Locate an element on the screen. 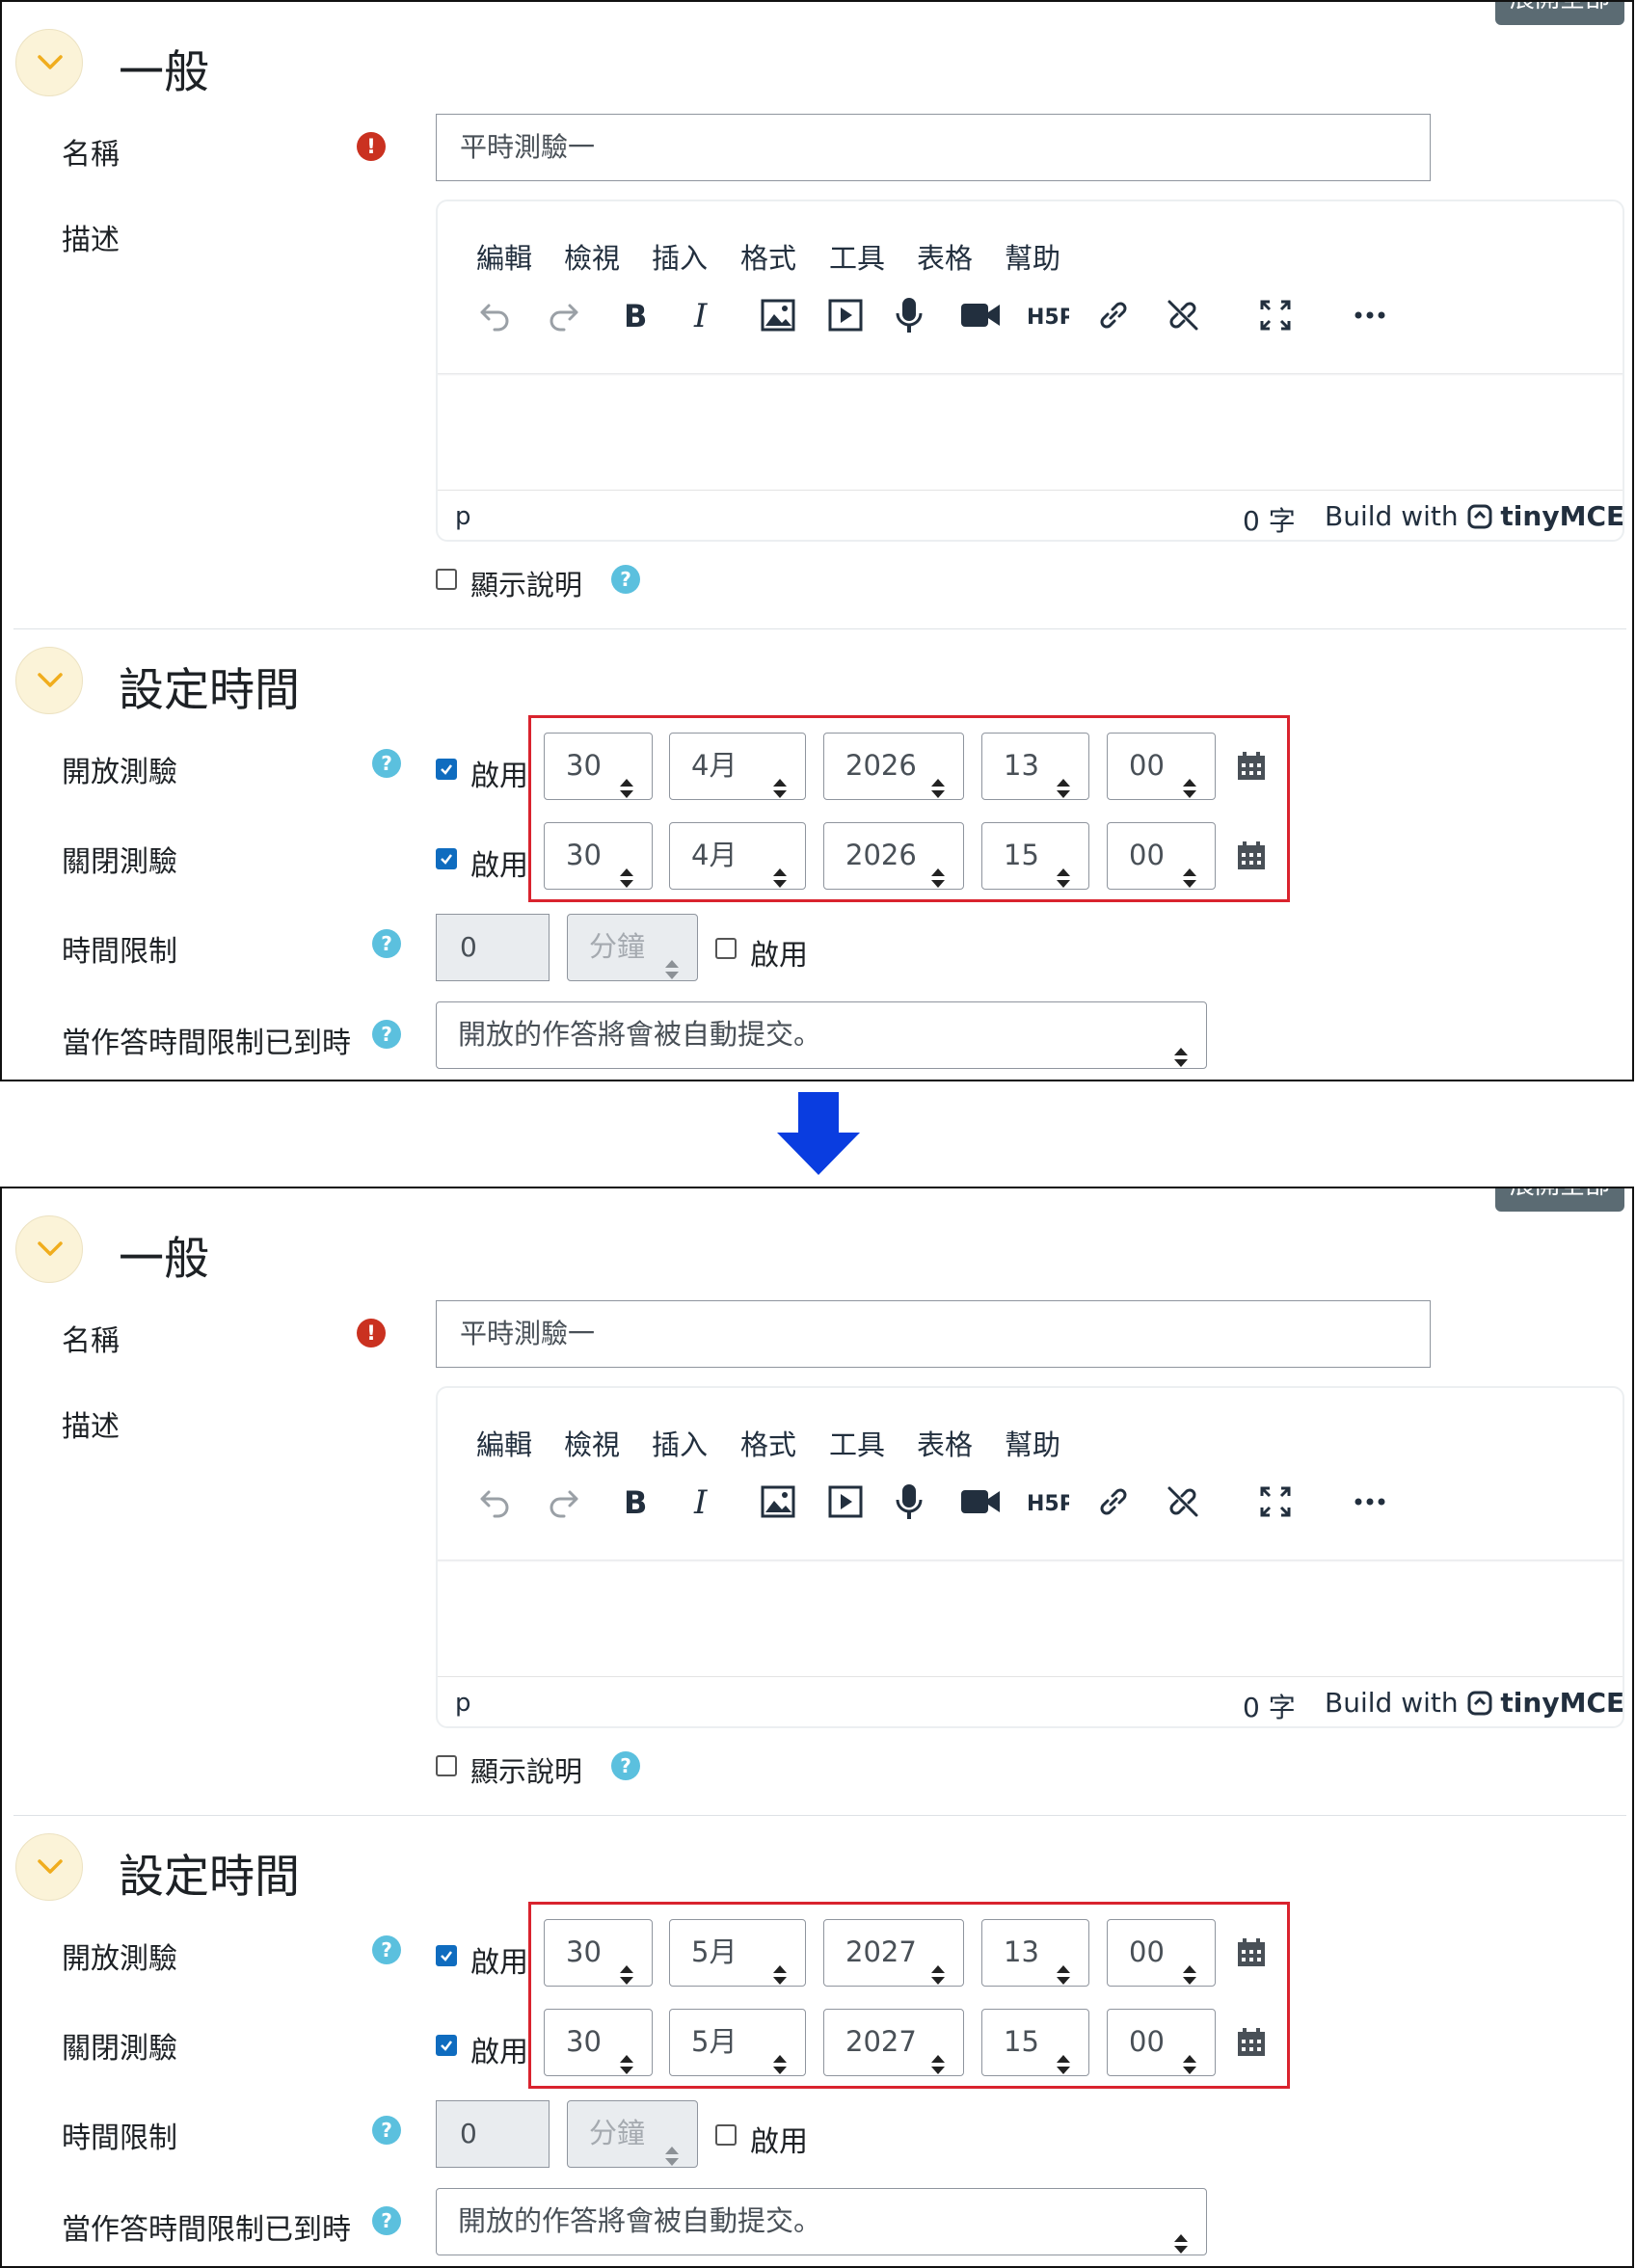 This screenshot has width=1636, height=2268. close-month-select: 5月 is located at coordinates (737, 2042).